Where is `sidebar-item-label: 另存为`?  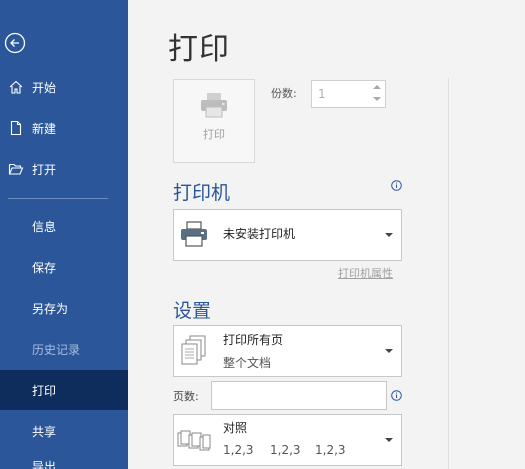
sidebar-item-label: 另存为 is located at coordinates (50, 308).